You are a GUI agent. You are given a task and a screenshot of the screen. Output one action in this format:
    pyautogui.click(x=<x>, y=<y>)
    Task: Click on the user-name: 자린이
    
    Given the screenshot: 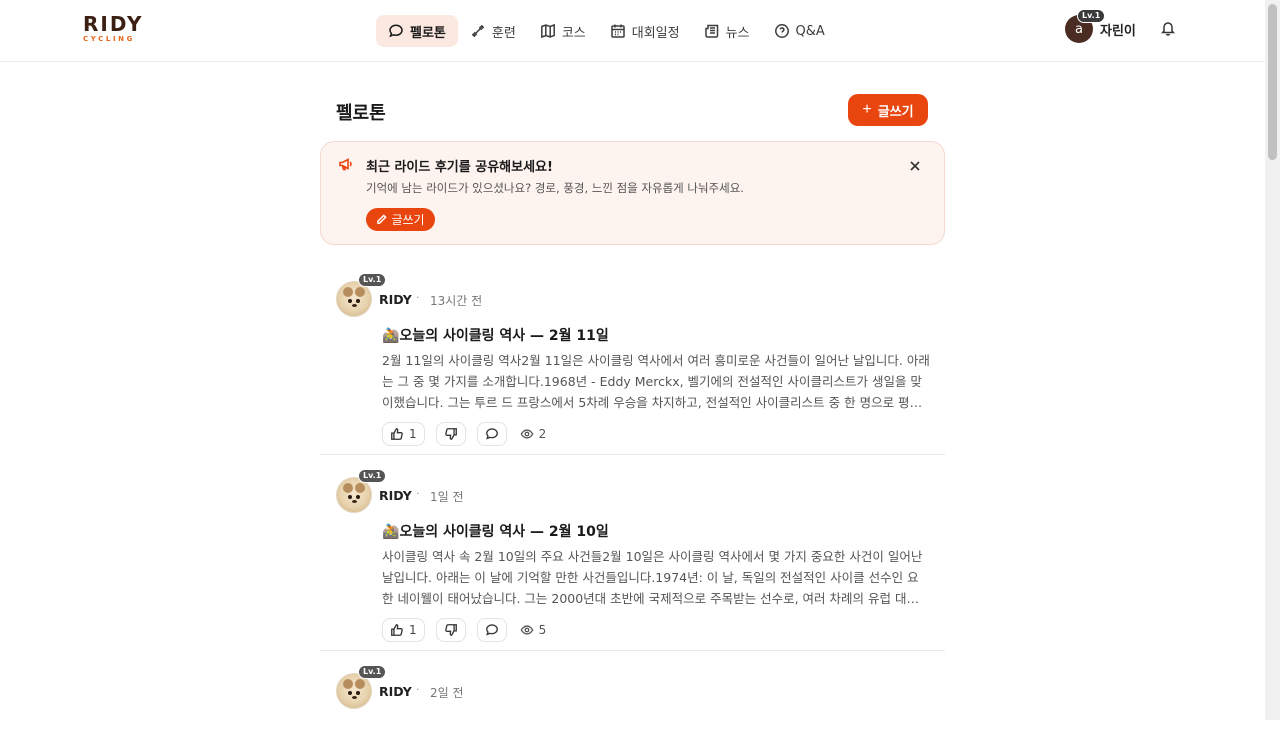 What is the action you would take?
    pyautogui.click(x=1118, y=29)
    